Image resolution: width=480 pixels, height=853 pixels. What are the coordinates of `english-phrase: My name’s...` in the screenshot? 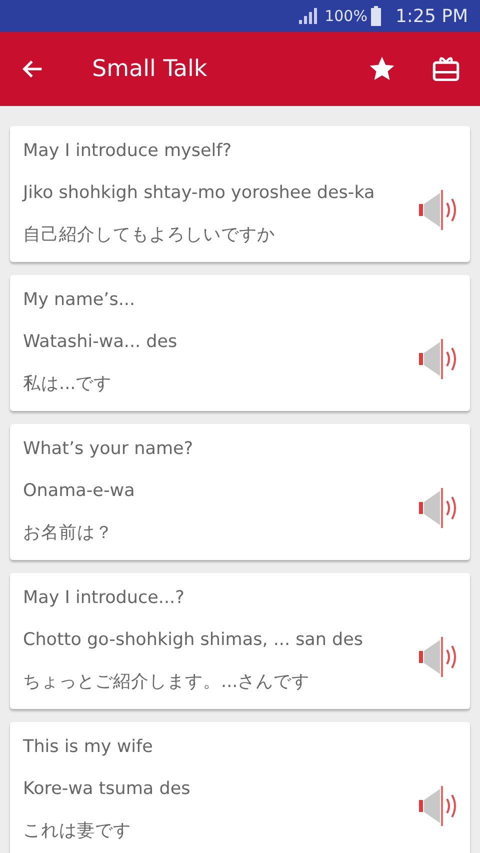 It's located at (79, 300).